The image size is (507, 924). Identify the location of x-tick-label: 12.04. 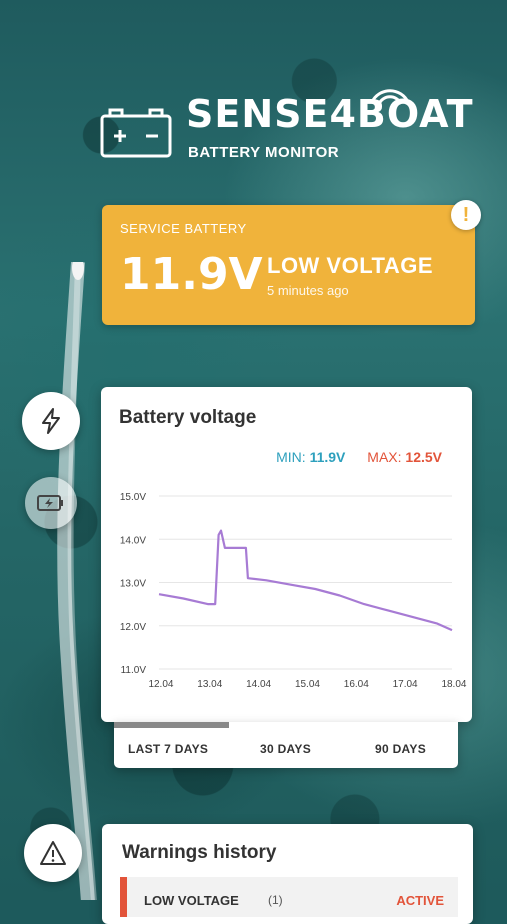
(160, 684).